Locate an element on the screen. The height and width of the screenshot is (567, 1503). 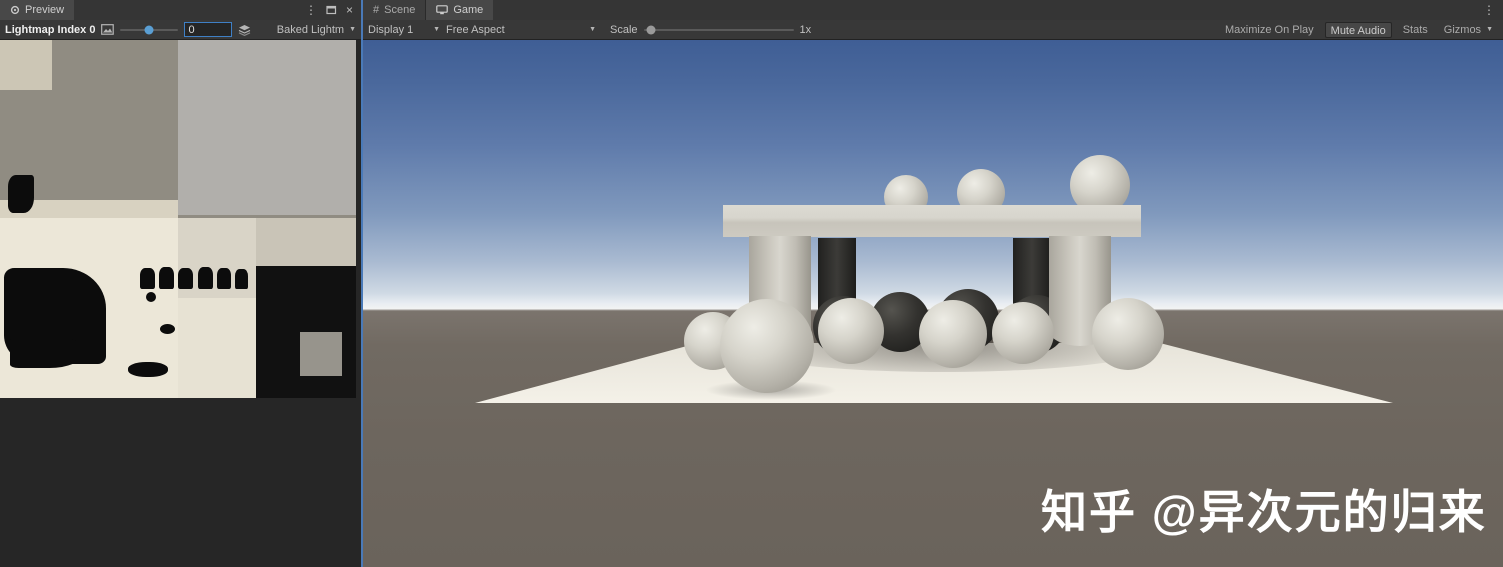
tab-game: Game is located at coordinates (460, 10).